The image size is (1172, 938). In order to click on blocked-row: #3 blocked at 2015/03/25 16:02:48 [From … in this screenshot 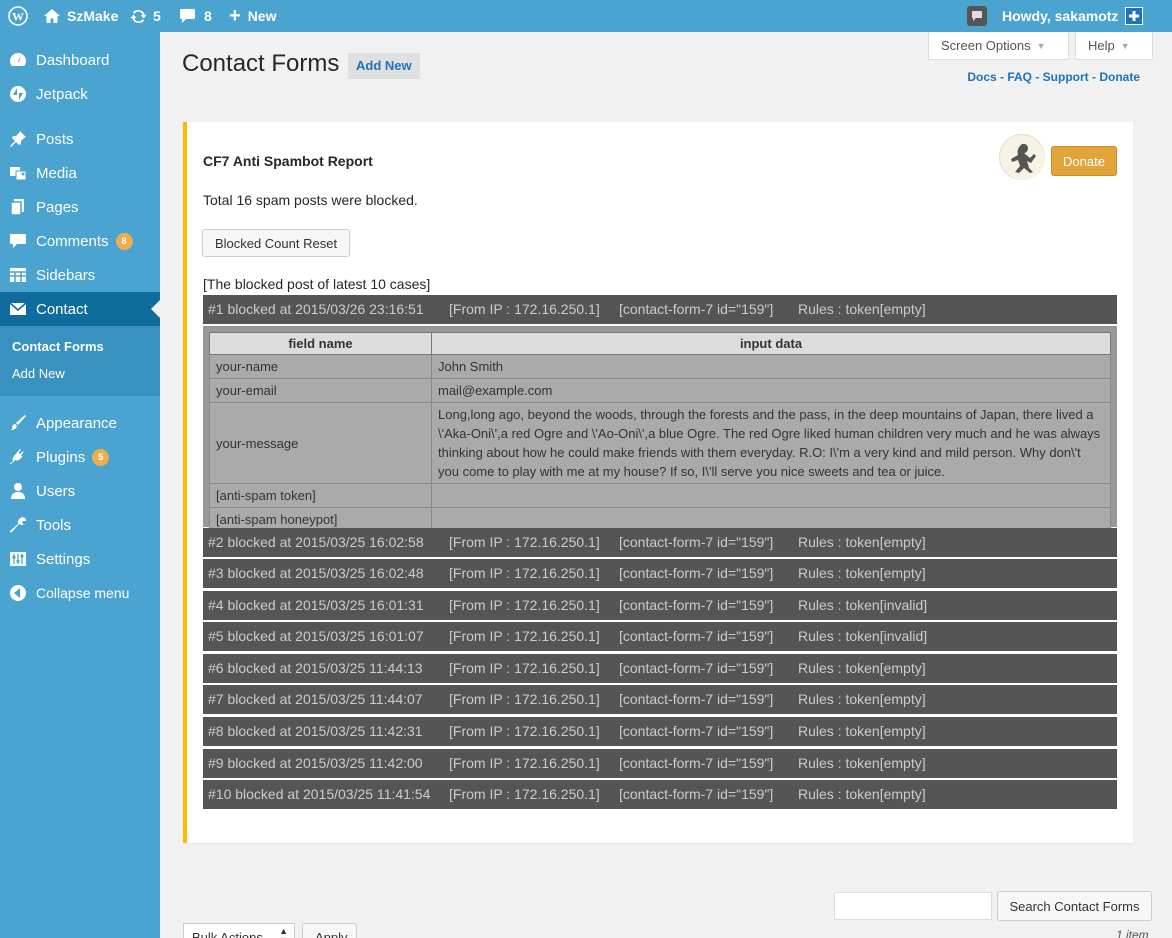, I will do `click(660, 573)`.